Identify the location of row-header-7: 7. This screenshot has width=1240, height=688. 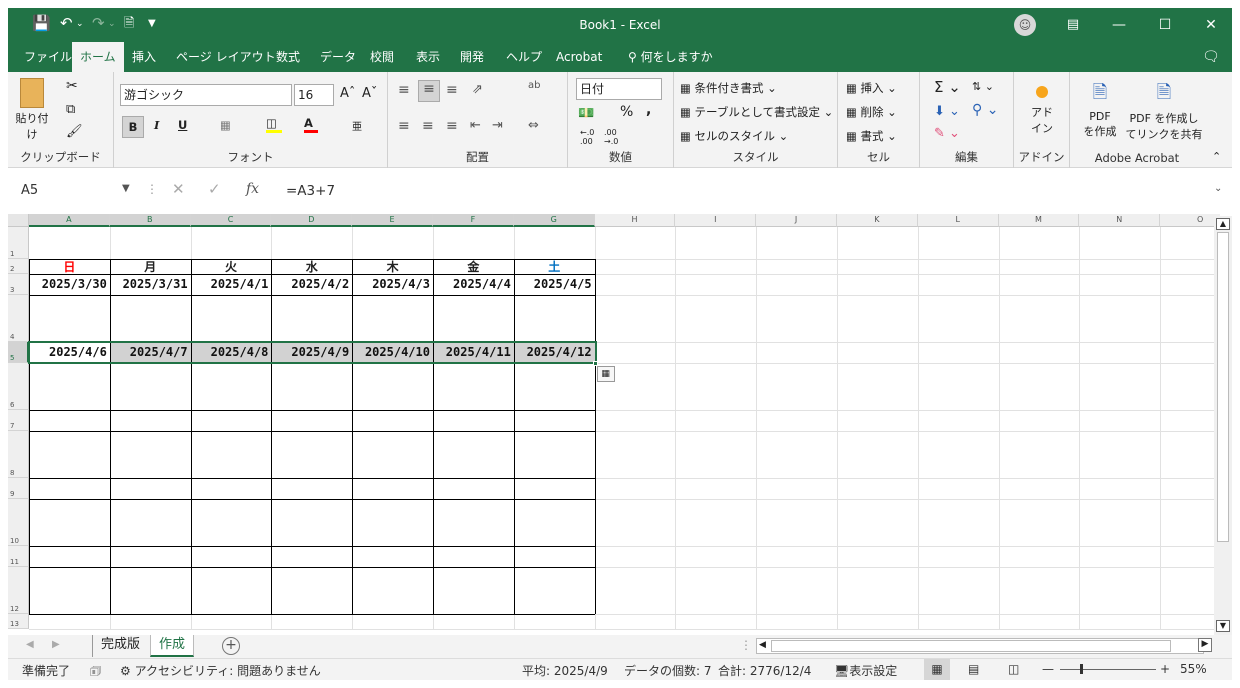
(18, 420).